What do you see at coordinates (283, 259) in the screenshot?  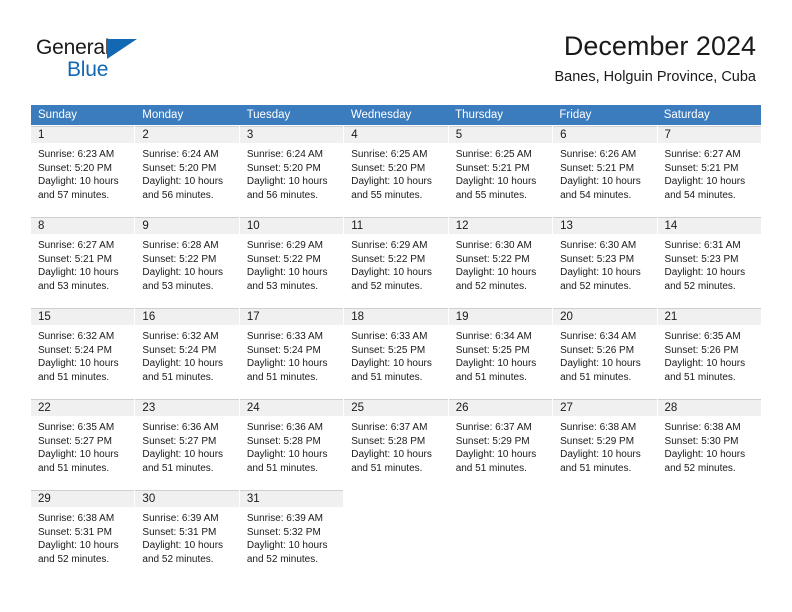 I see `sunset-text: Sunset: 5:22 PM` at bounding box center [283, 259].